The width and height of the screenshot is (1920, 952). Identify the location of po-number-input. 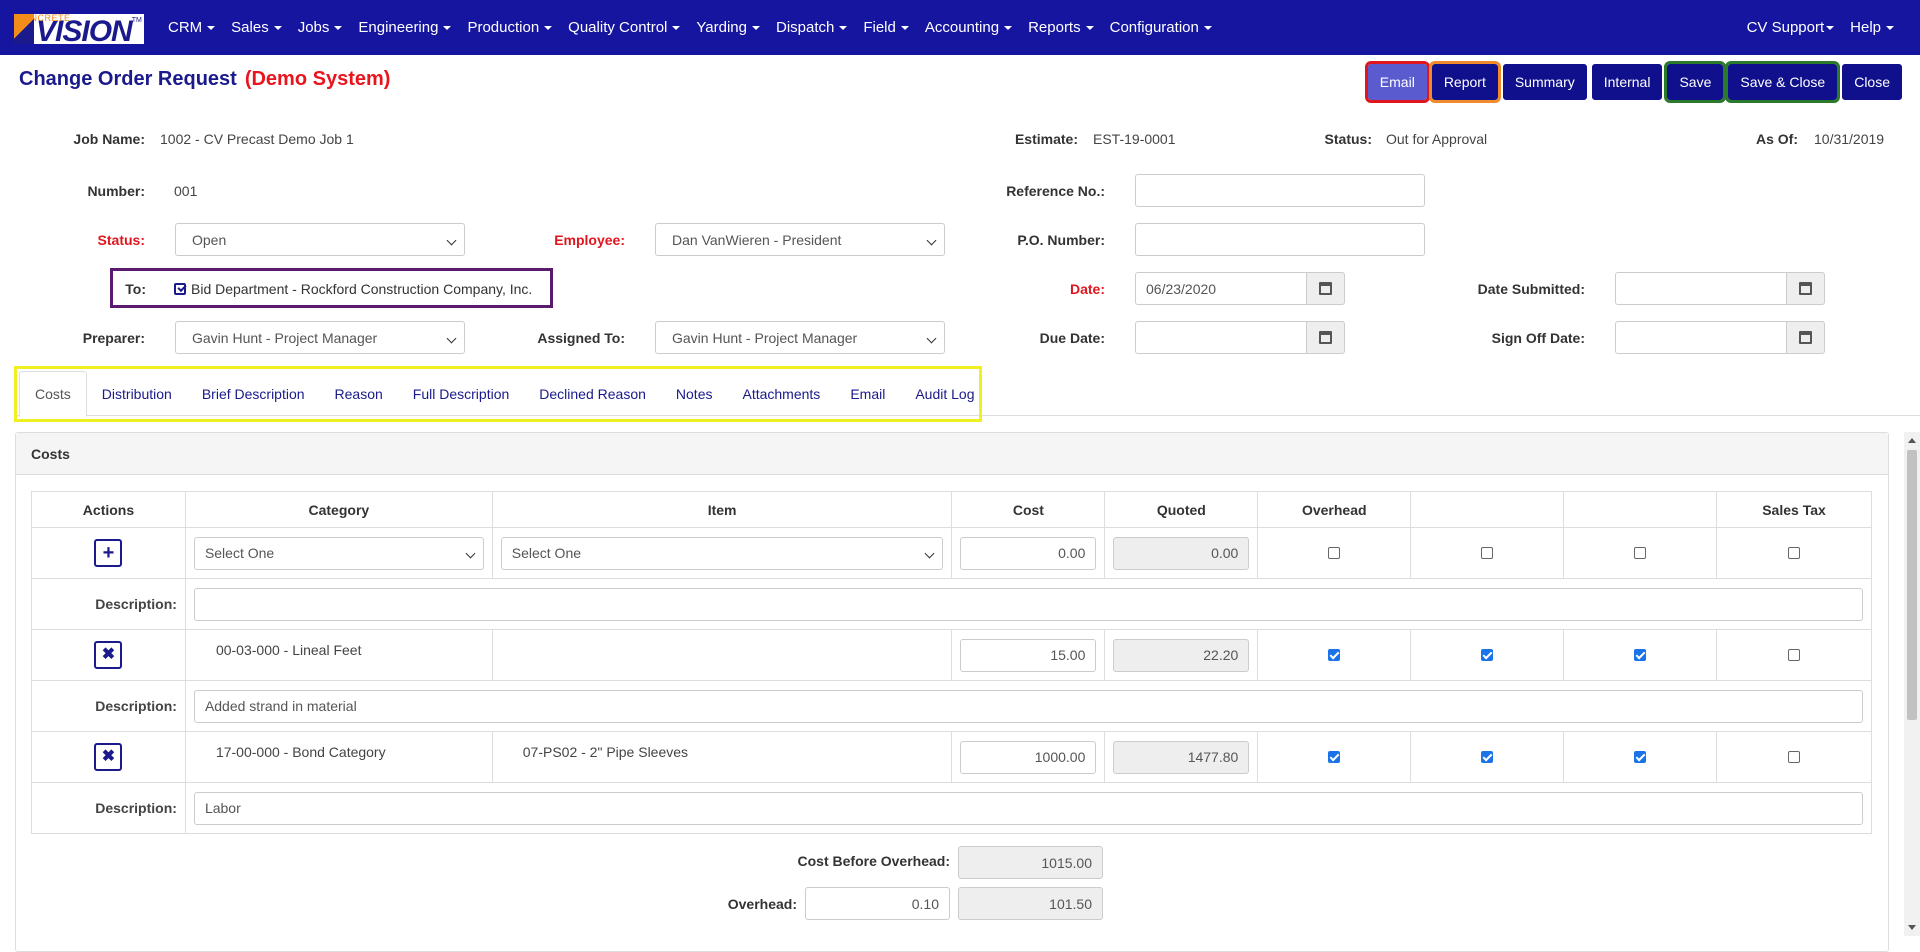
(1280, 239).